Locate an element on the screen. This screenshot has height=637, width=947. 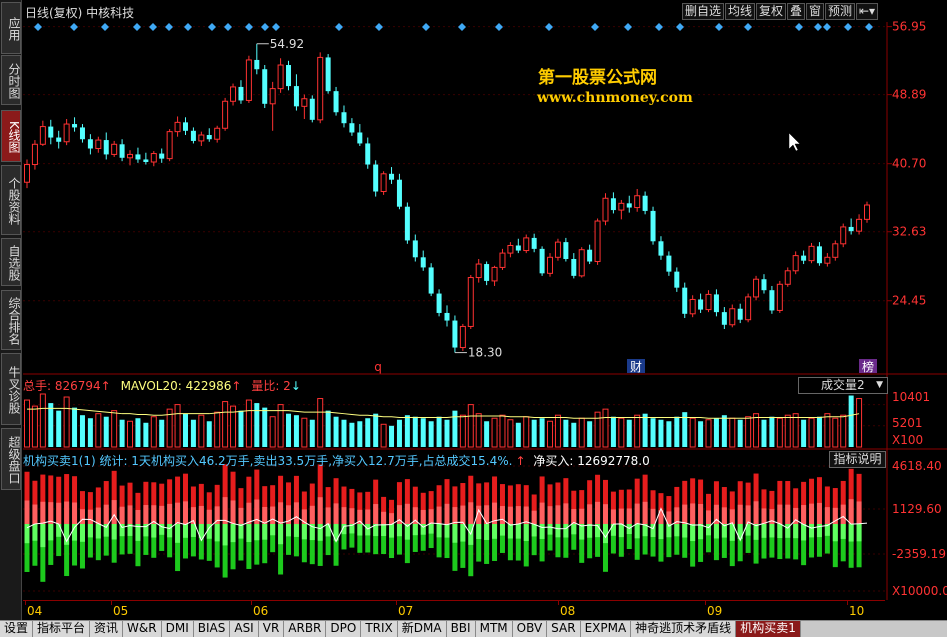
indicator-explain-button: 指标说明 is located at coordinates (857, 459).